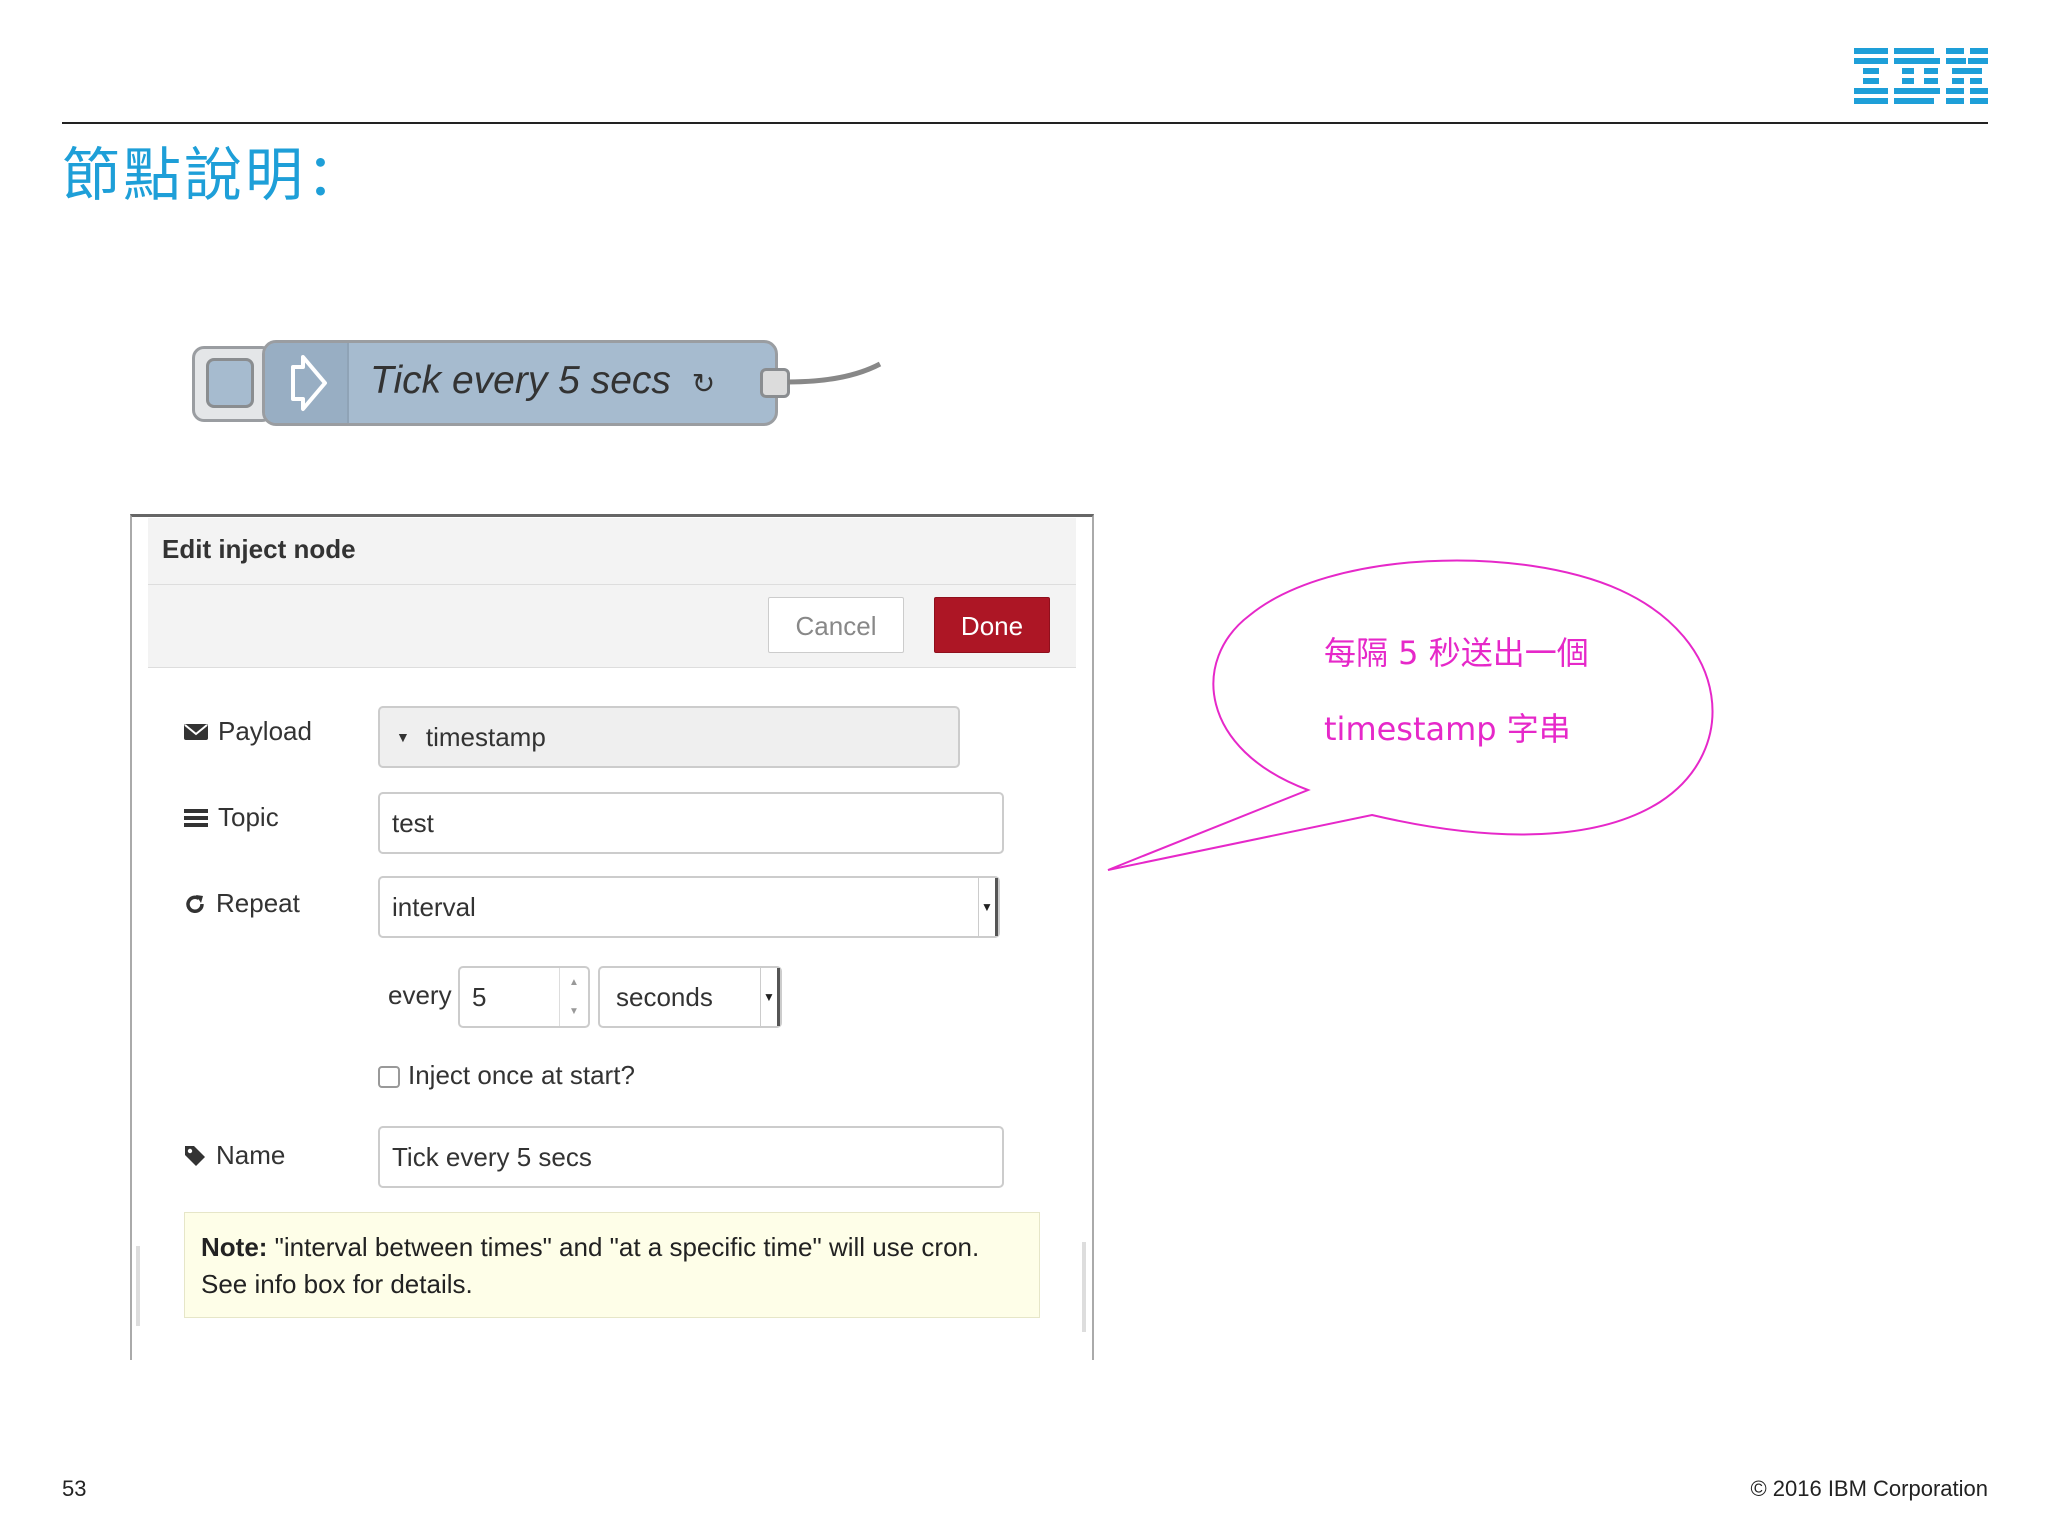 This screenshot has width=2048, height=1536. Describe the element at coordinates (1869, 1488) in the screenshot. I see `copyright: © 2016 IBM Corporation` at that location.